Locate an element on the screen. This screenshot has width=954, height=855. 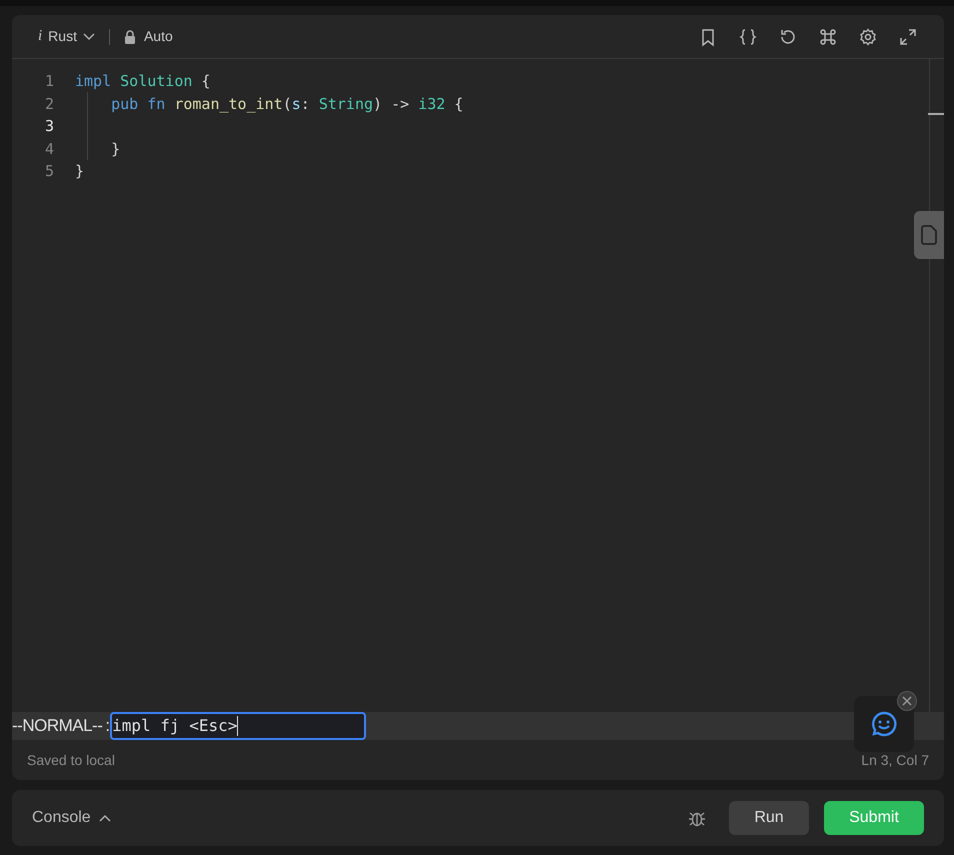
code-line: pub fn roman_to_int(s: String) -> i32 { is located at coordinates (287, 104).